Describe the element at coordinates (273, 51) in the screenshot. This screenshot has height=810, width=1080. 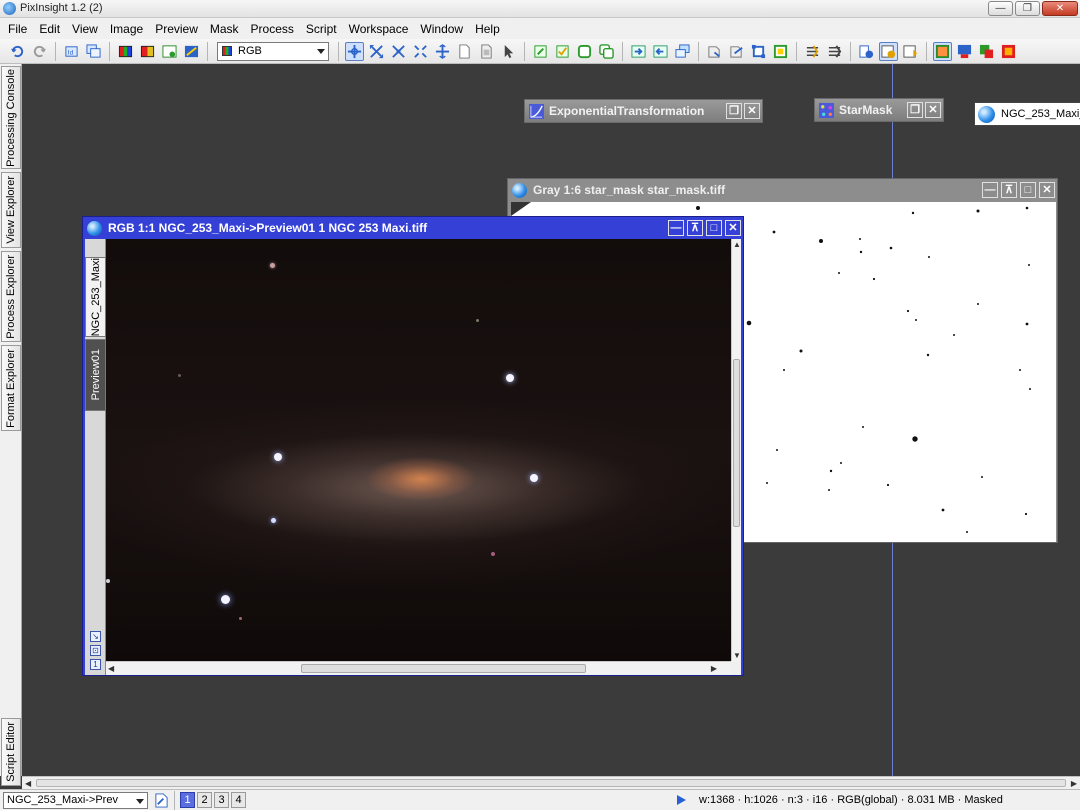
I see `channel-select: RGB` at that location.